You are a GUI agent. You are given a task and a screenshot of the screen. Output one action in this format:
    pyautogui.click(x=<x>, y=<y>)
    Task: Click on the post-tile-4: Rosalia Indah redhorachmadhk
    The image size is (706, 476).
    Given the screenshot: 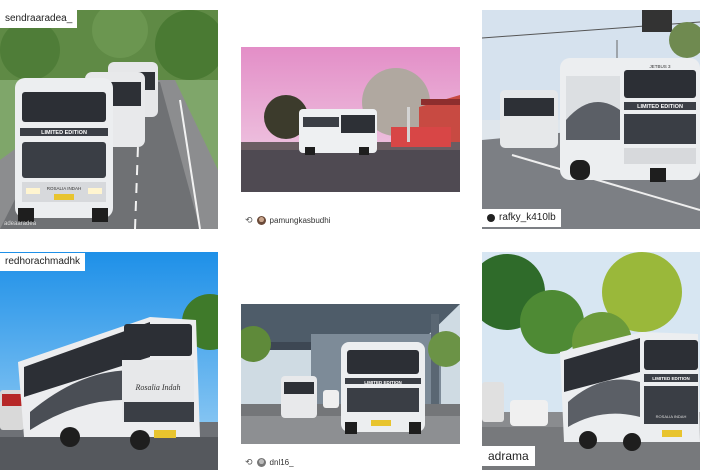 What is the action you would take?
    pyautogui.click(x=109, y=361)
    